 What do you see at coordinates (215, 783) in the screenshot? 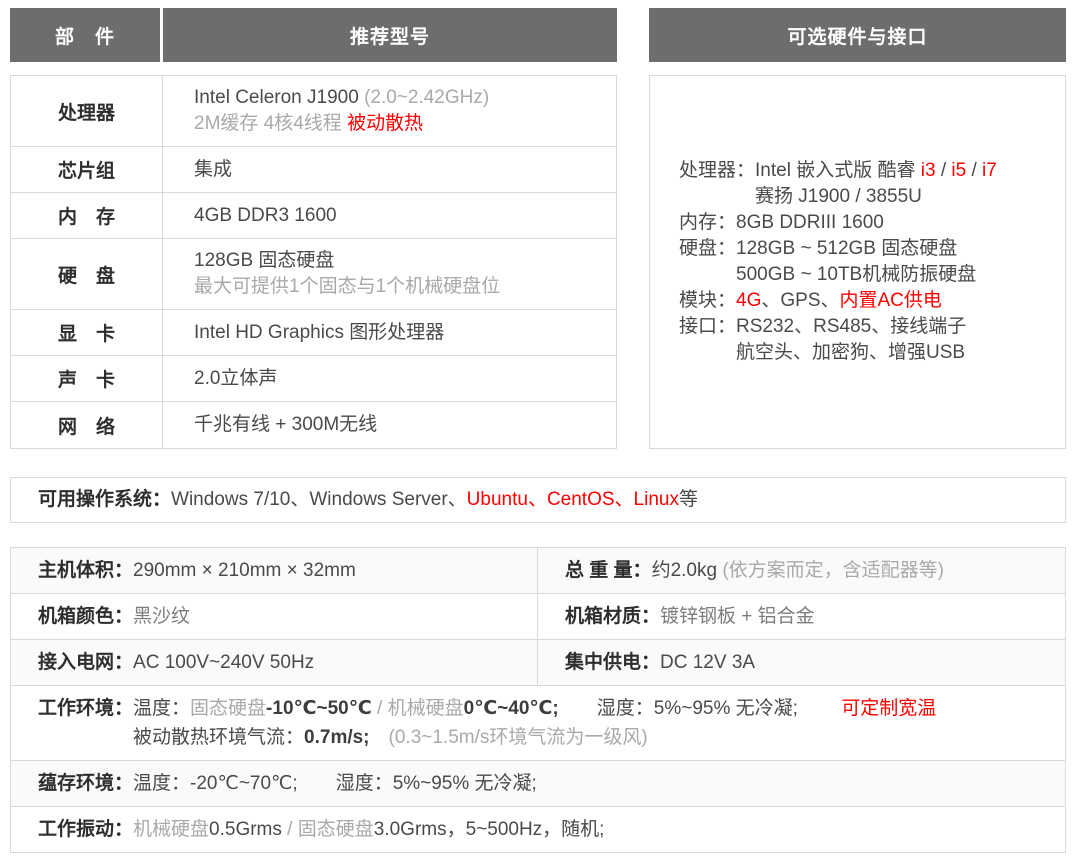
I see `text-segment: 温度：-20℃~70℃;` at bounding box center [215, 783].